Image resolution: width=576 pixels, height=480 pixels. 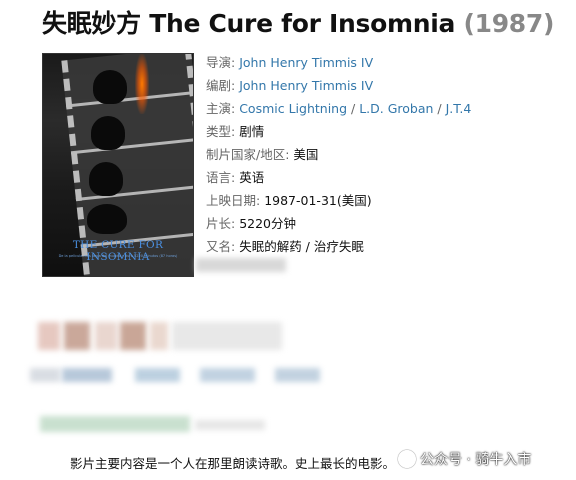 I want to click on aka-label: 又名:, so click(x=221, y=246).